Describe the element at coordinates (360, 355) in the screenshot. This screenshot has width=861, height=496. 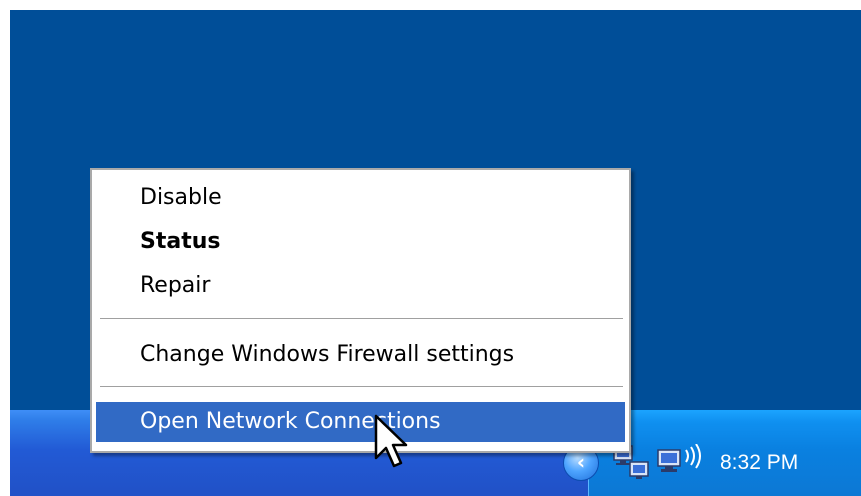
I see `menu-item-change-firewall-settings: Change Windows Firewall settings` at that location.